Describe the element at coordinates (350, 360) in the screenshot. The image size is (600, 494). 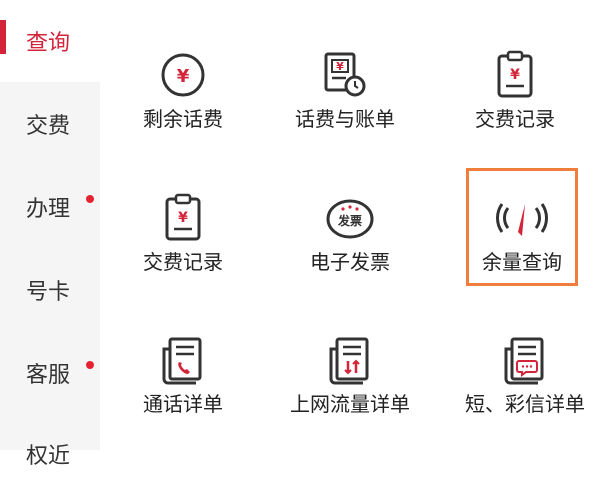
I see `data-flow-detail-icon` at that location.